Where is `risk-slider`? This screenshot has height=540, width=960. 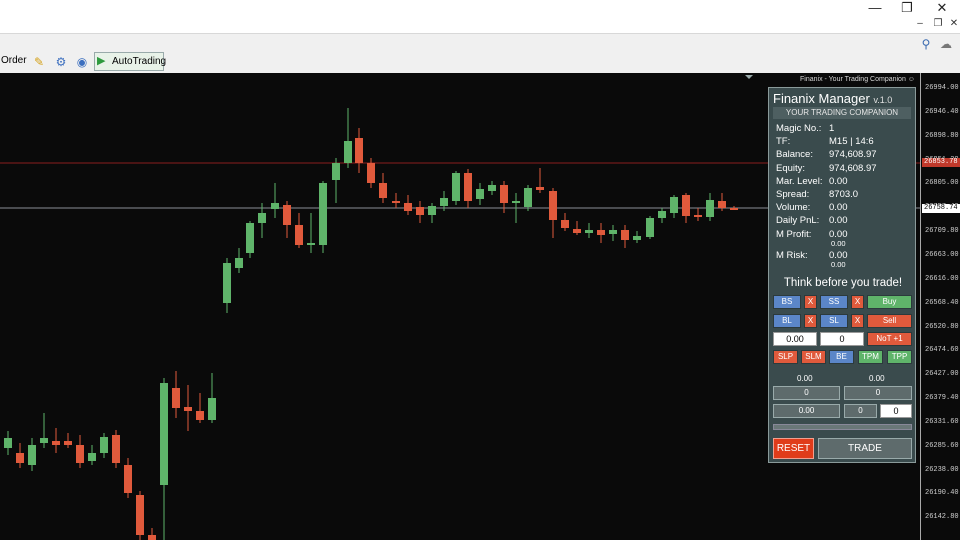 risk-slider is located at coordinates (842, 427).